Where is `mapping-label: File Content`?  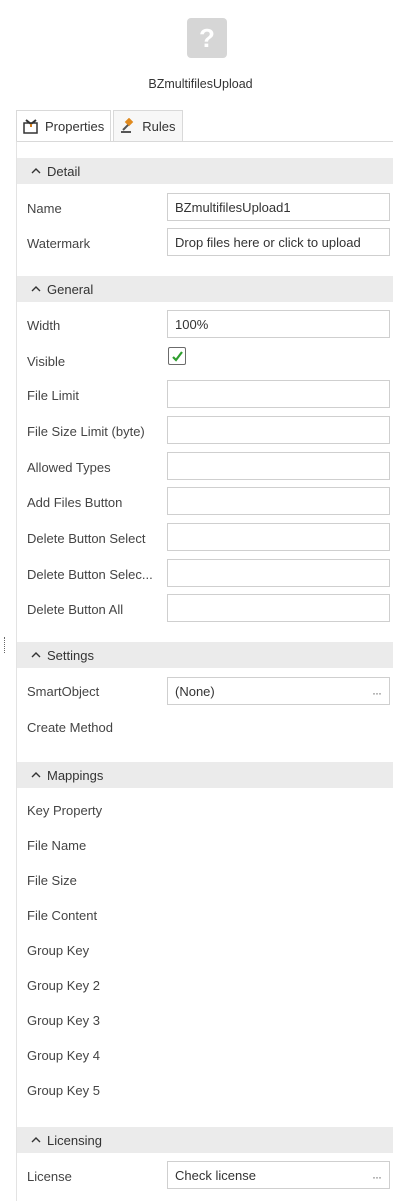 mapping-label: File Content is located at coordinates (62, 915).